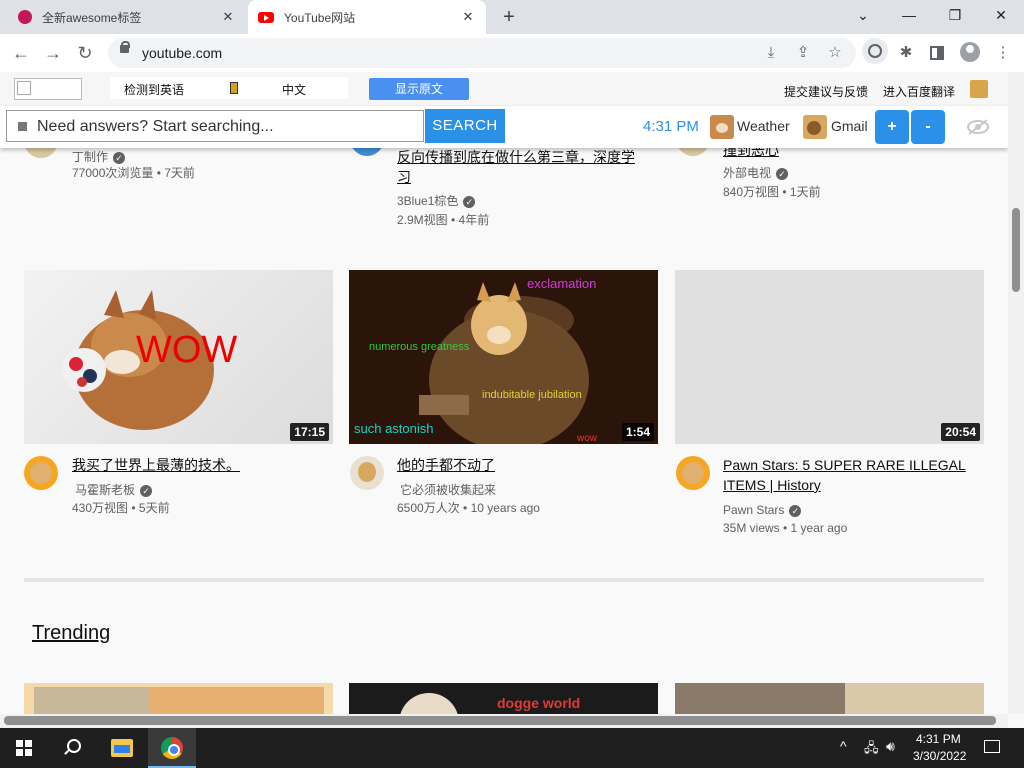 The image size is (1024, 768). Describe the element at coordinates (955, 17) in the screenshot. I see `restore-button: ❐` at that location.